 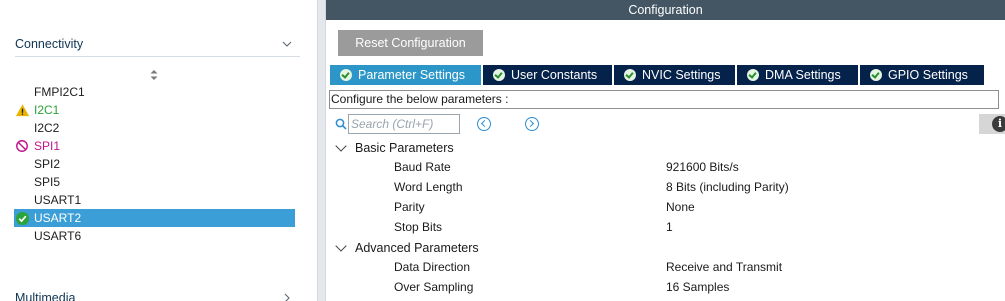 I want to click on tab-label: NVIC Settings, so click(x=681, y=75).